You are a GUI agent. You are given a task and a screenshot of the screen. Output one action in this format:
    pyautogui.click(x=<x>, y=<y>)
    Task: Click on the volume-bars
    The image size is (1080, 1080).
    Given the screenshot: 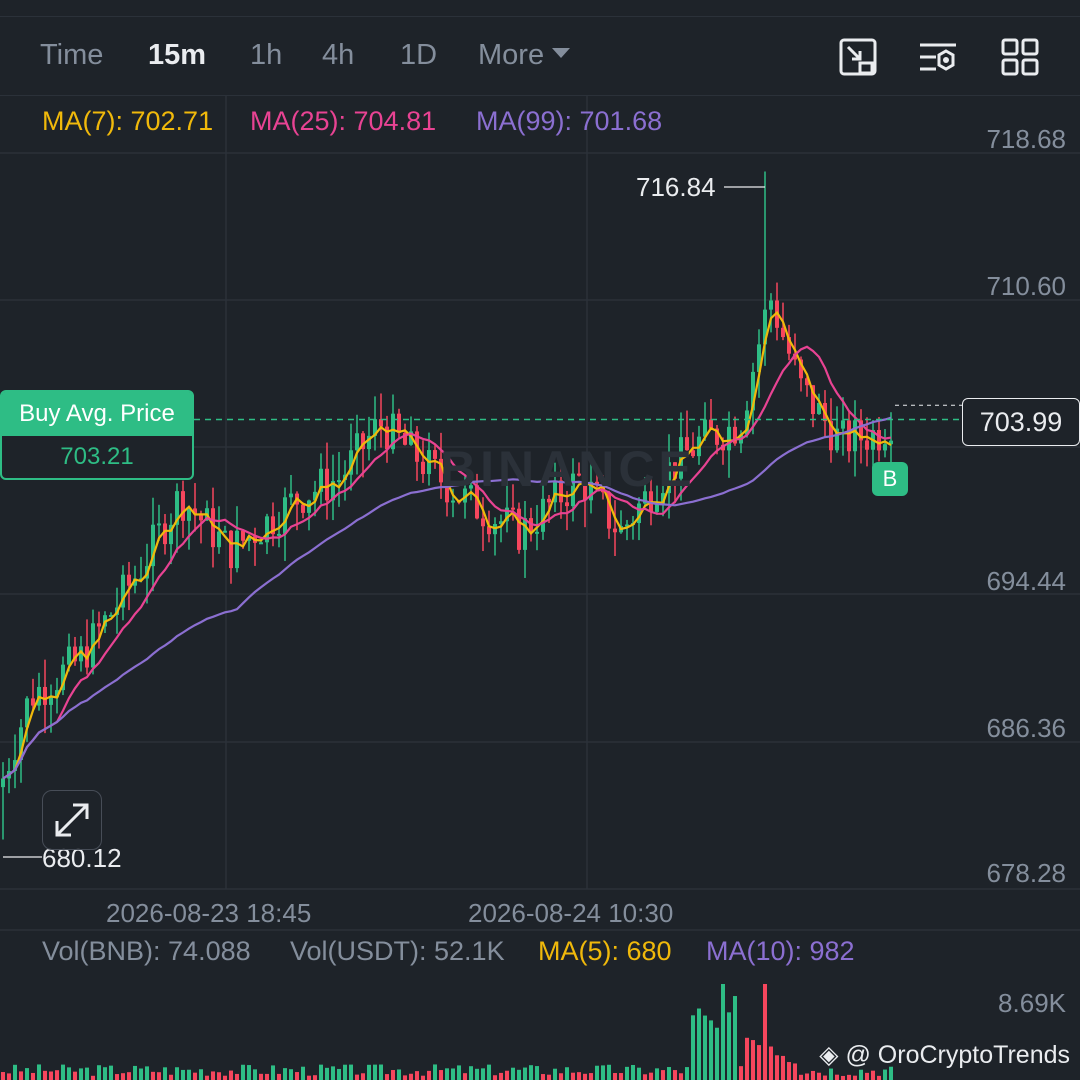 What is the action you would take?
    pyautogui.click(x=447, y=1032)
    